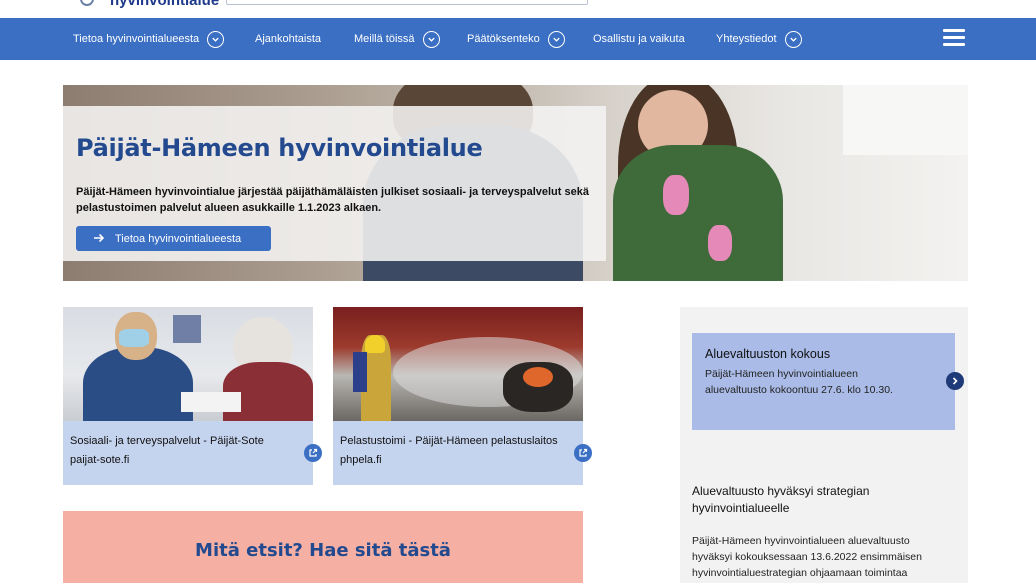 This screenshot has width=1036, height=583. What do you see at coordinates (279, 148) in the screenshot?
I see `page-title: Päijät-Hämeen hyvinvointialue` at bounding box center [279, 148].